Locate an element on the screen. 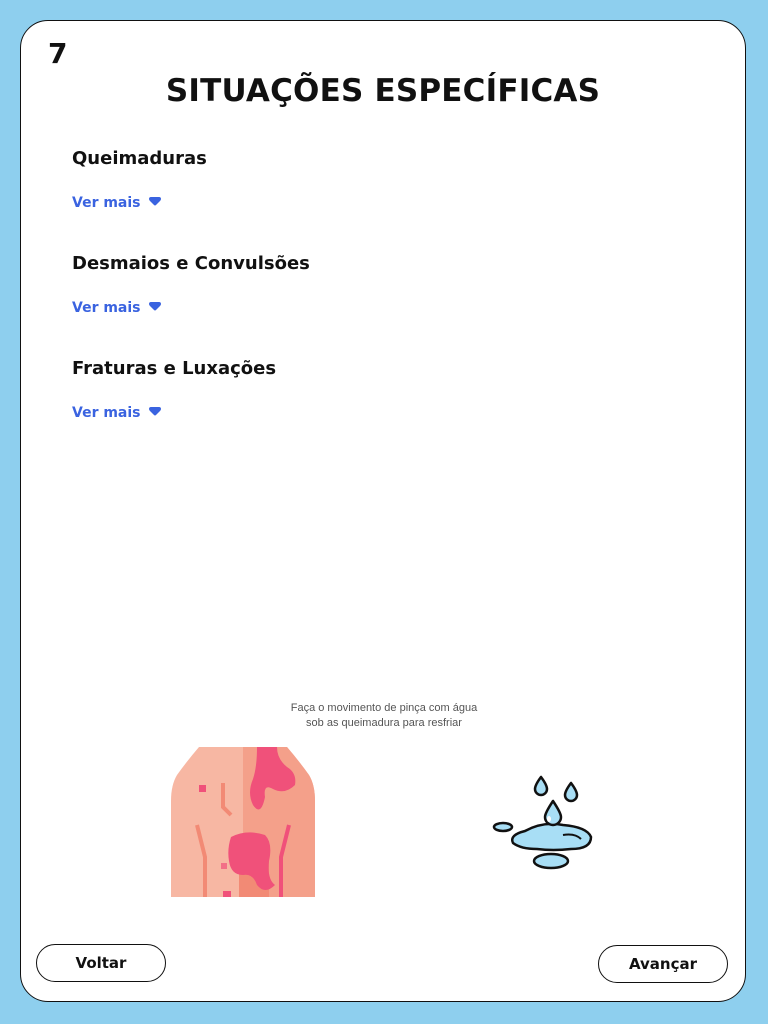  ver-mais-toggle-queimaduras: Ver mais is located at coordinates (117, 203).